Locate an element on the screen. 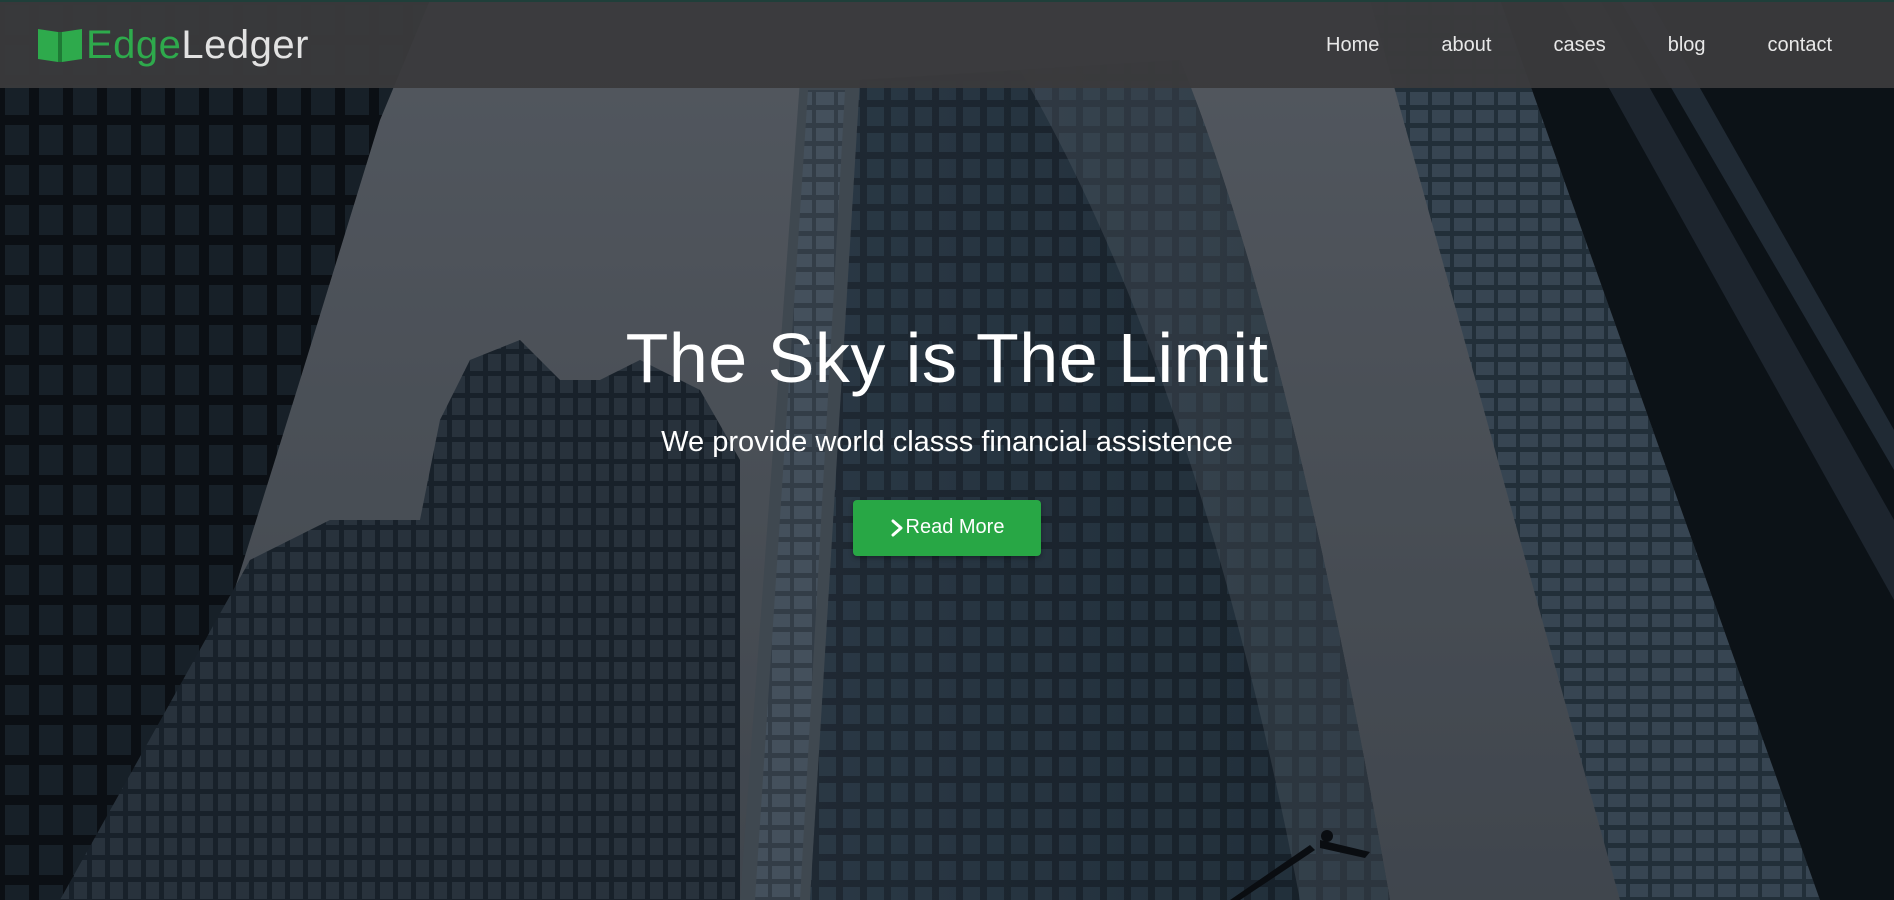 This screenshot has height=900, width=1894. nav-link-cases: cases is located at coordinates (1579, 45).